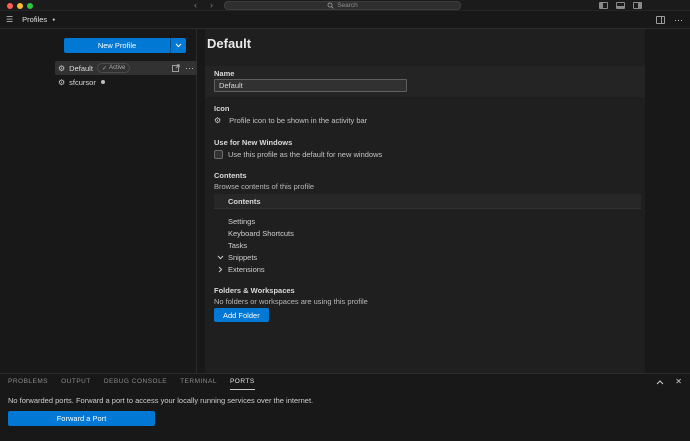  I want to click on new-windows-section-label: Use for New Windows, so click(253, 142).